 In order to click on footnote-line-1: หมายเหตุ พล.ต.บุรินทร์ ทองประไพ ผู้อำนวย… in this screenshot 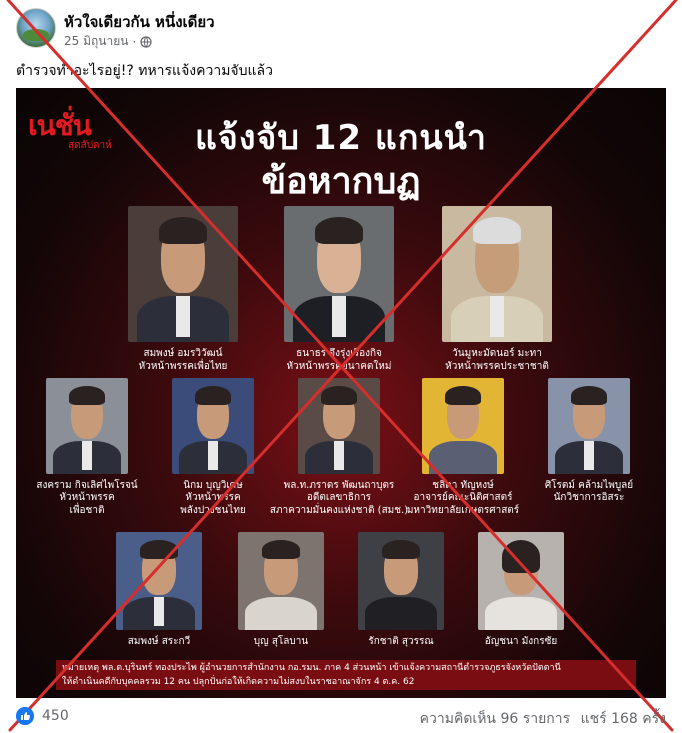, I will do `click(311, 668)`.